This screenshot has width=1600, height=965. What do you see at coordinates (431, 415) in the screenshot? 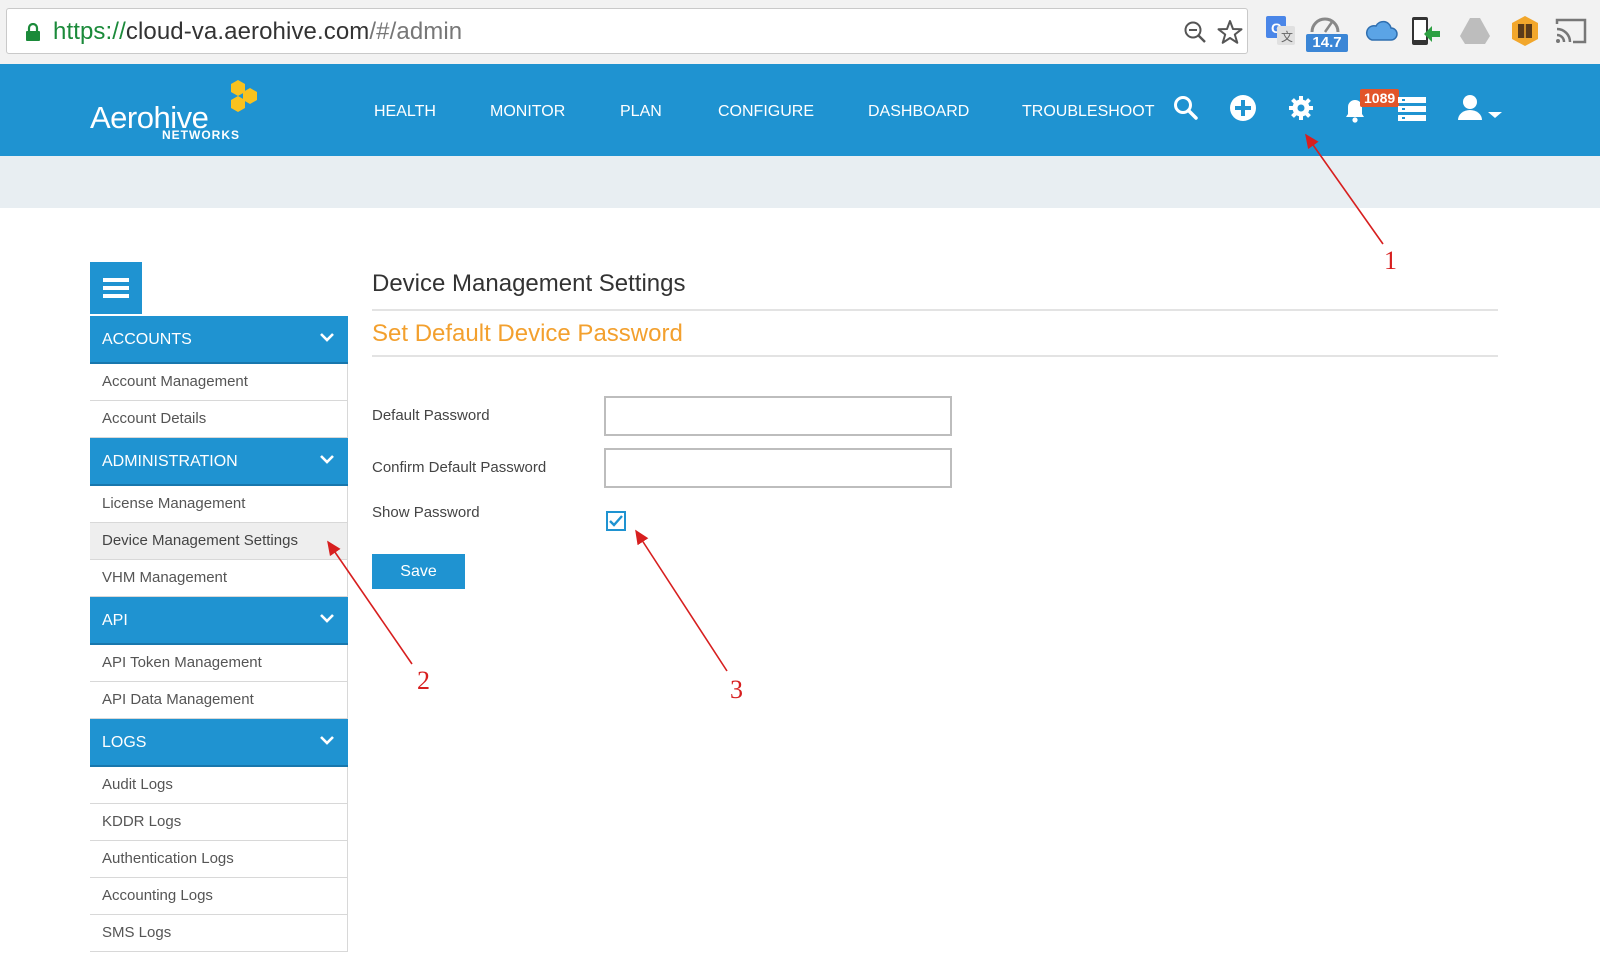
I see `default-password-label: Default Password` at bounding box center [431, 415].